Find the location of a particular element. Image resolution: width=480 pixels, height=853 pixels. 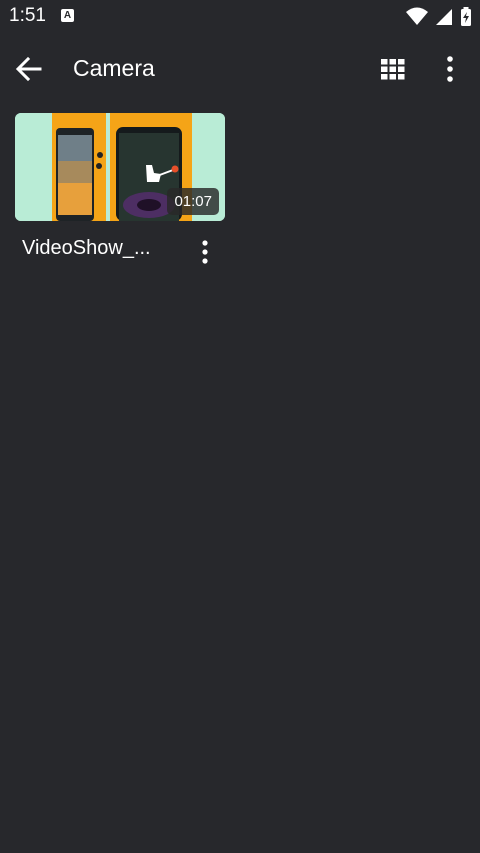

video-more-options-button is located at coordinates (205, 252).